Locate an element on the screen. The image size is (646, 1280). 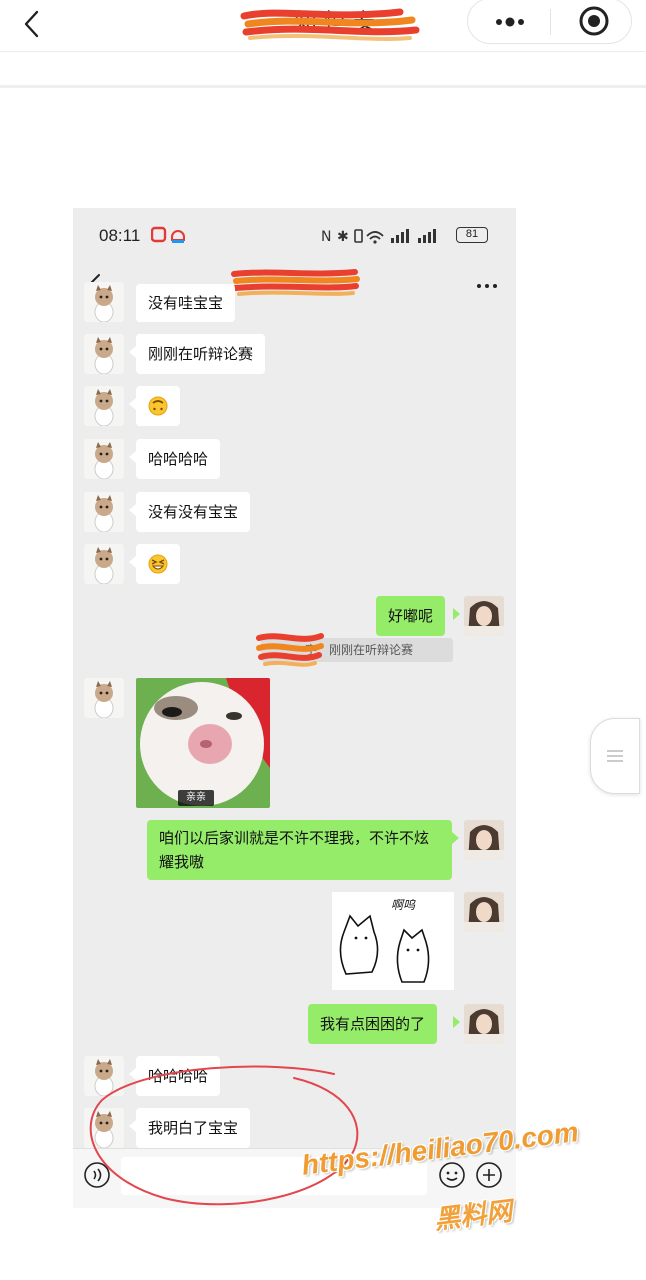
cat-kiss-sticker-image is located at coordinates (203, 743).